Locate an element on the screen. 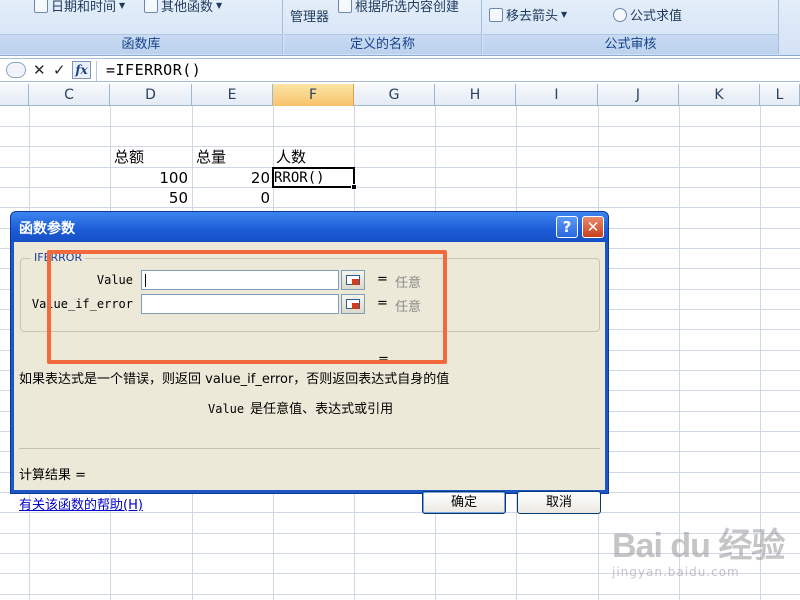 This screenshot has height=600, width=800. active-cell-border is located at coordinates (313, 177).